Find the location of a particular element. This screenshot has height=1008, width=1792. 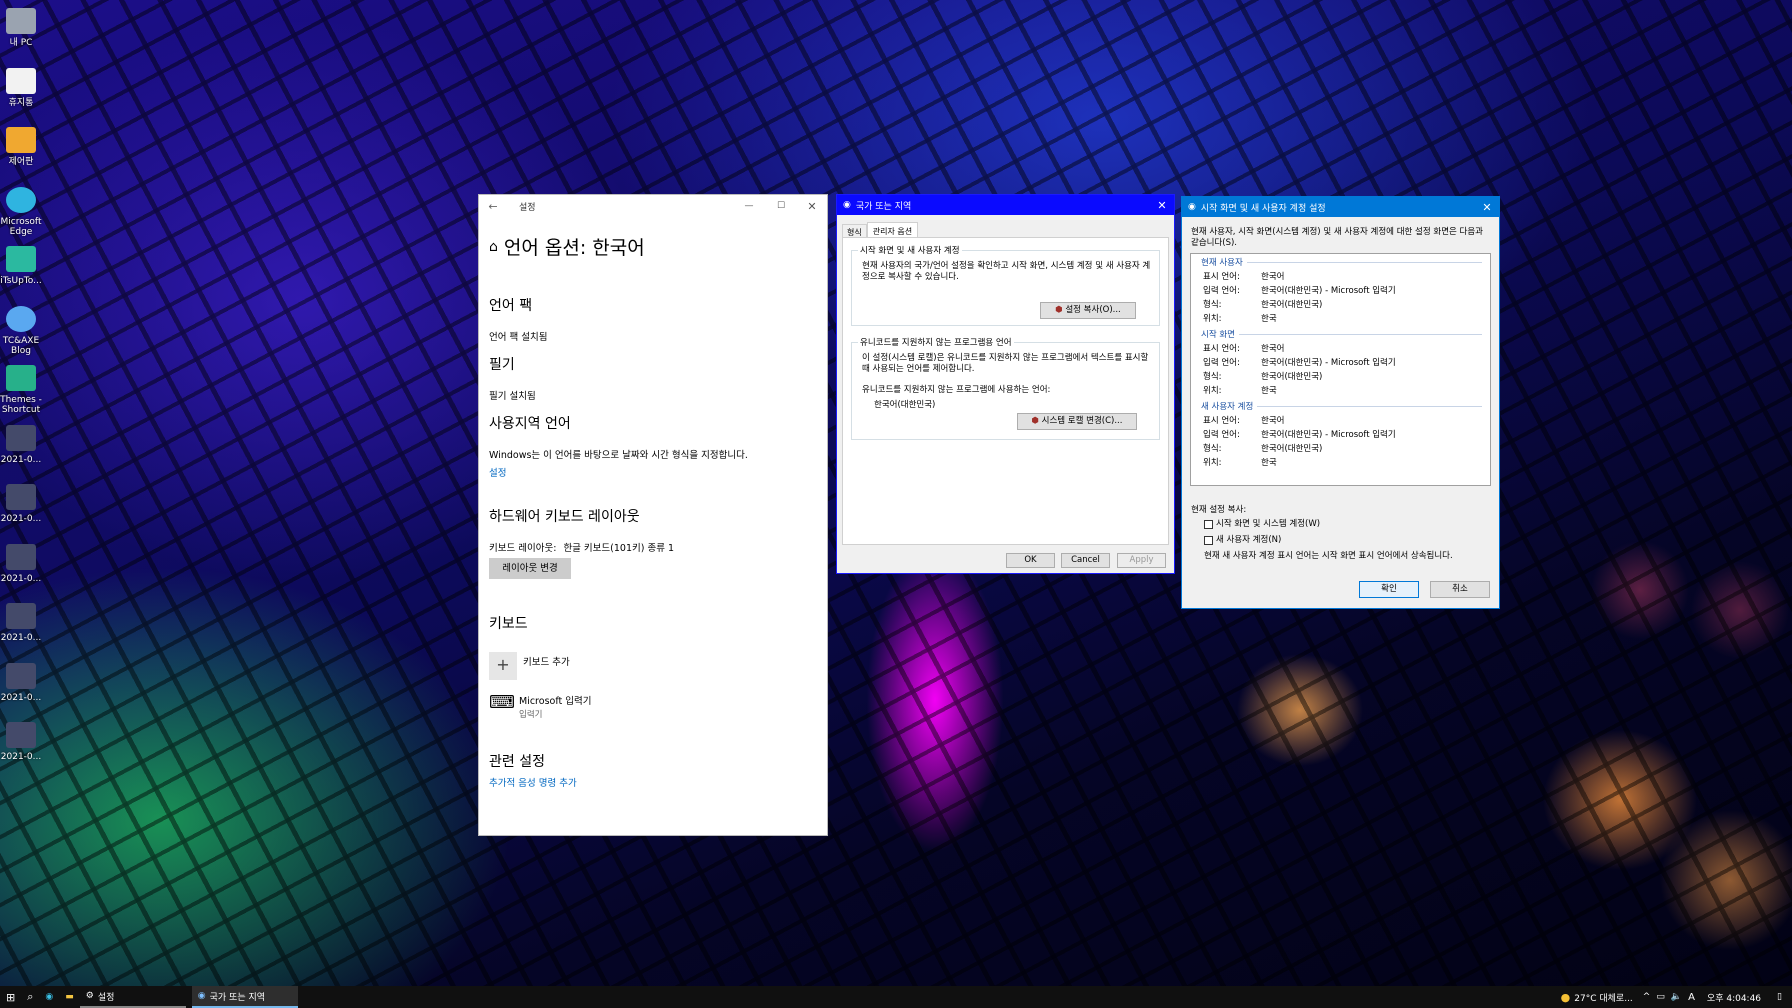

group-title: 유니코드를 지원하지 않는 프로그램용 언어 is located at coordinates (936, 342).